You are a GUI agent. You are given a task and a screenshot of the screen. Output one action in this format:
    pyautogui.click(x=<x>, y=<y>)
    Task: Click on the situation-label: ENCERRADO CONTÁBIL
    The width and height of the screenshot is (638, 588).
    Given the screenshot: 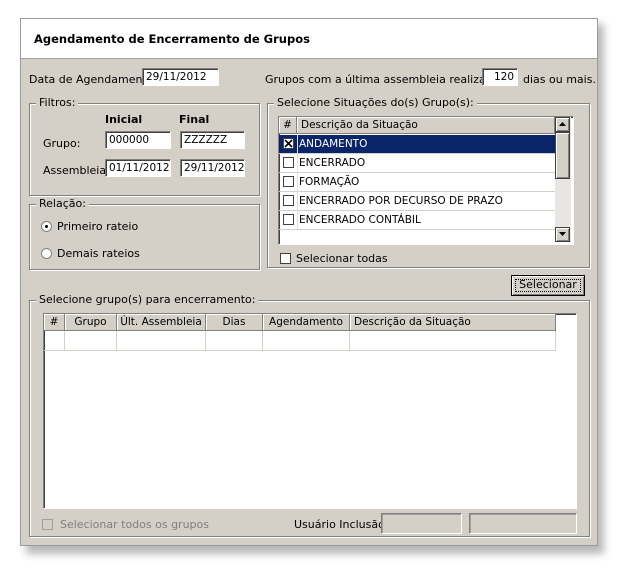 What is the action you would take?
    pyautogui.click(x=360, y=220)
    